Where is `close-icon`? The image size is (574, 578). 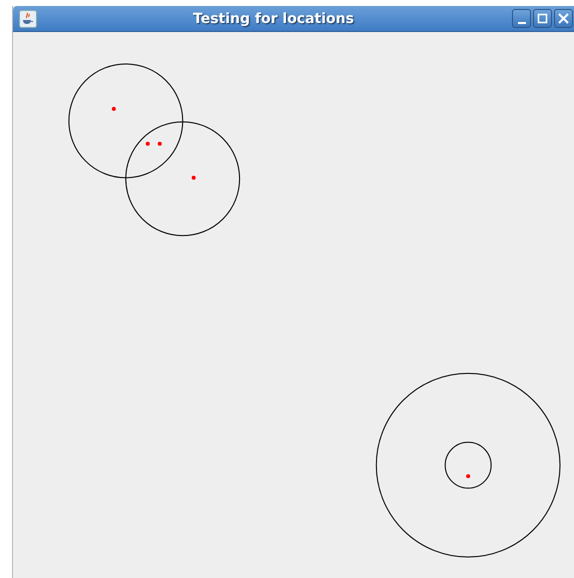
close-icon is located at coordinates (563, 18).